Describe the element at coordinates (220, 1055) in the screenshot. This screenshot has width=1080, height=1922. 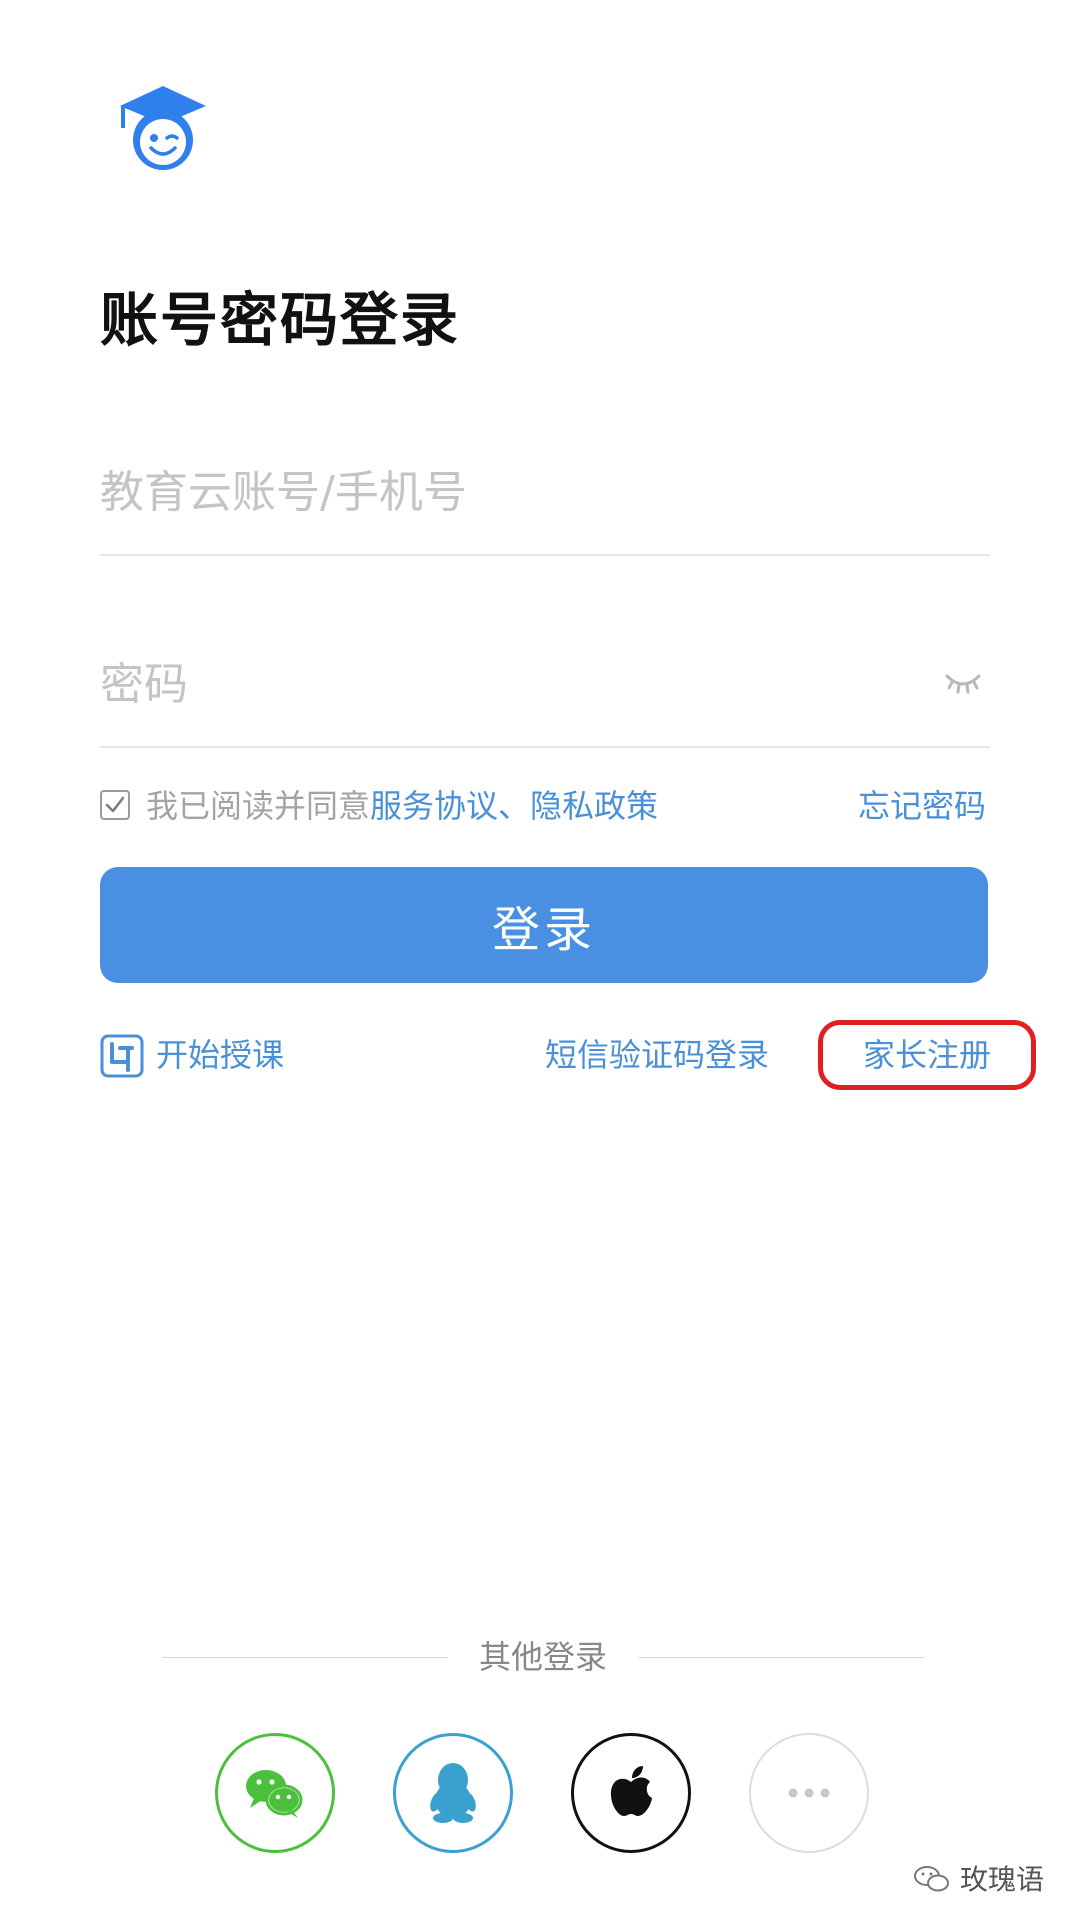
I see `start-teaching-label: 开始授课` at that location.